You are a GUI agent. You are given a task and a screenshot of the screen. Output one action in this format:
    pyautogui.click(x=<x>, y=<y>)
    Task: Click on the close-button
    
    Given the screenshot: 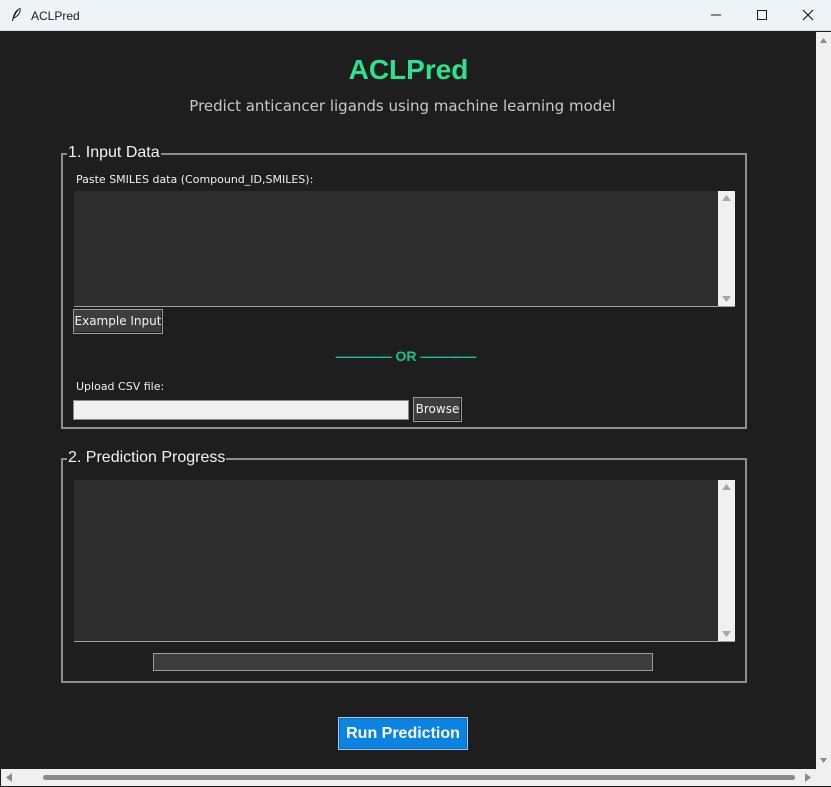 What is the action you would take?
    pyautogui.click(x=808, y=15)
    